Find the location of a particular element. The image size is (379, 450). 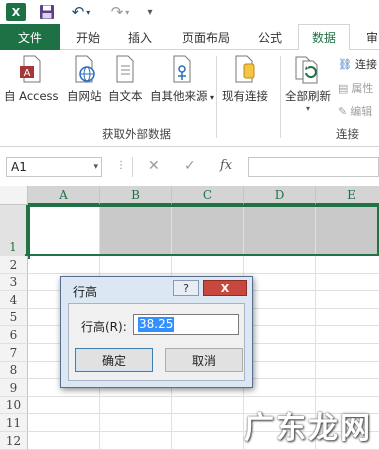

row-header-12: 12 is located at coordinates (14, 441).